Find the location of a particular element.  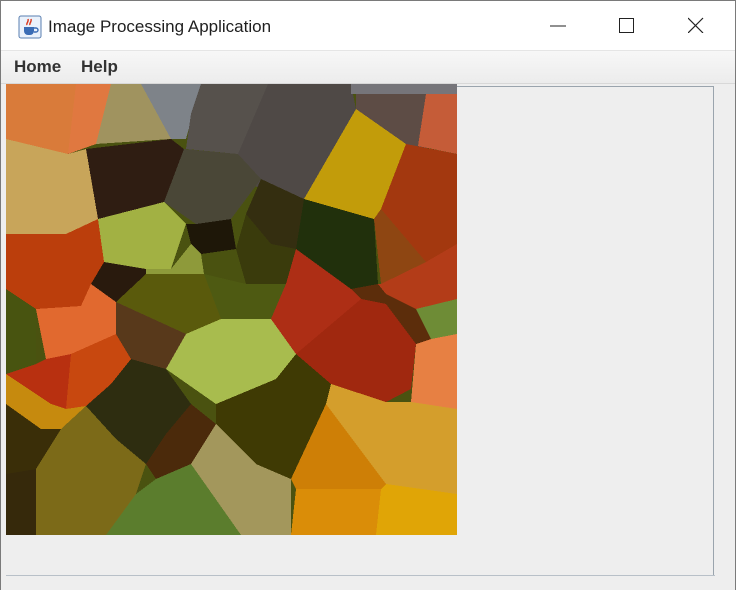

minimize-button is located at coordinates (558, 25).